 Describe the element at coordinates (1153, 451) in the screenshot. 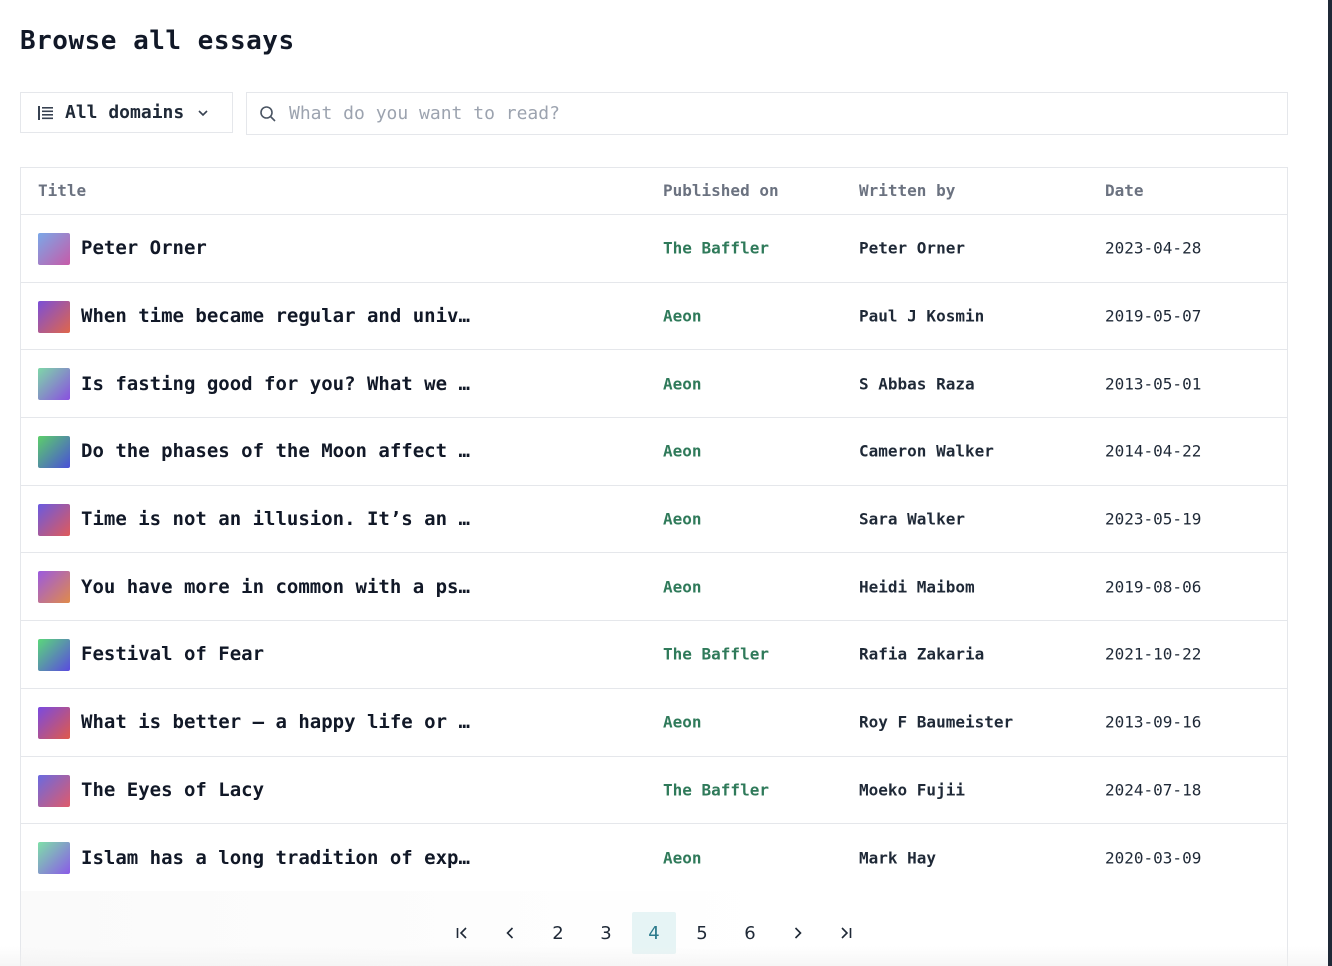

I see `essay-date: 2014-04-22` at that location.